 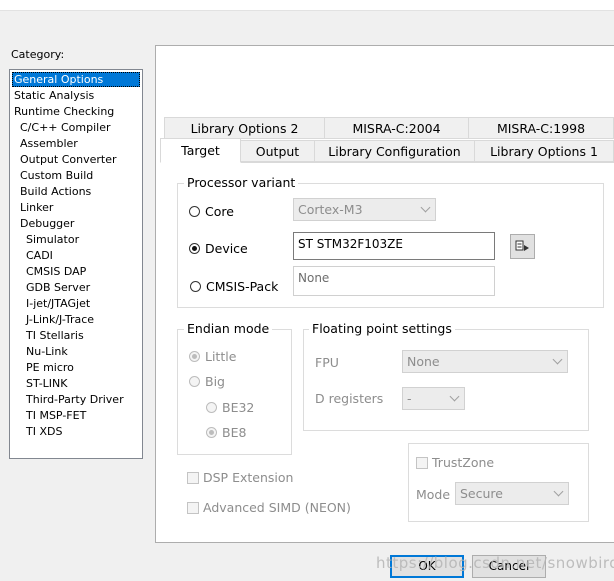 I want to click on processor-variant-legend: Processor variant, so click(x=241, y=182).